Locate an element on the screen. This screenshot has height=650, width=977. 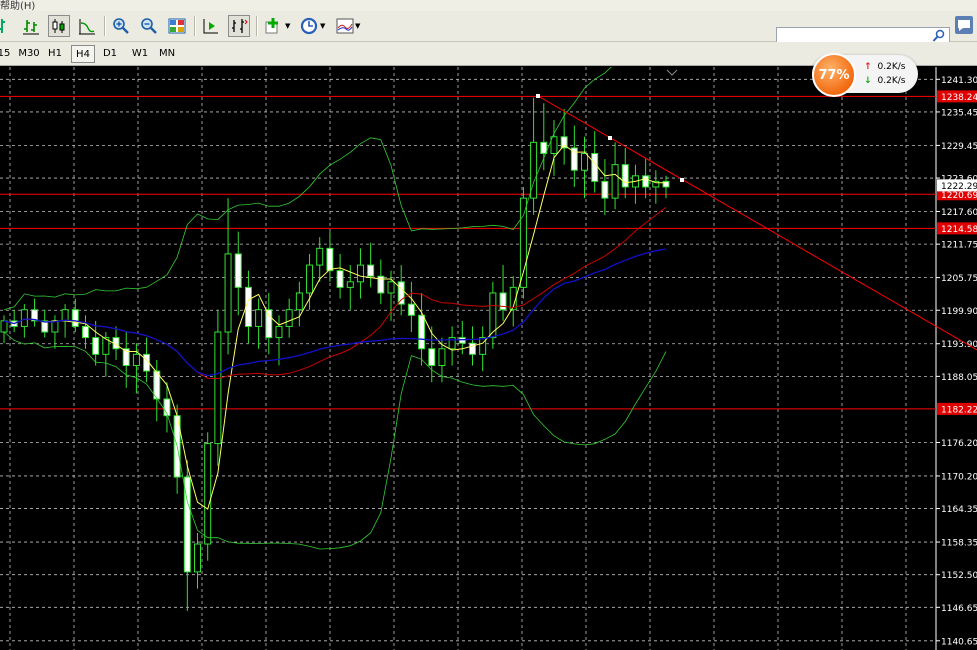
chart-shift-icon is located at coordinates (239, 26).